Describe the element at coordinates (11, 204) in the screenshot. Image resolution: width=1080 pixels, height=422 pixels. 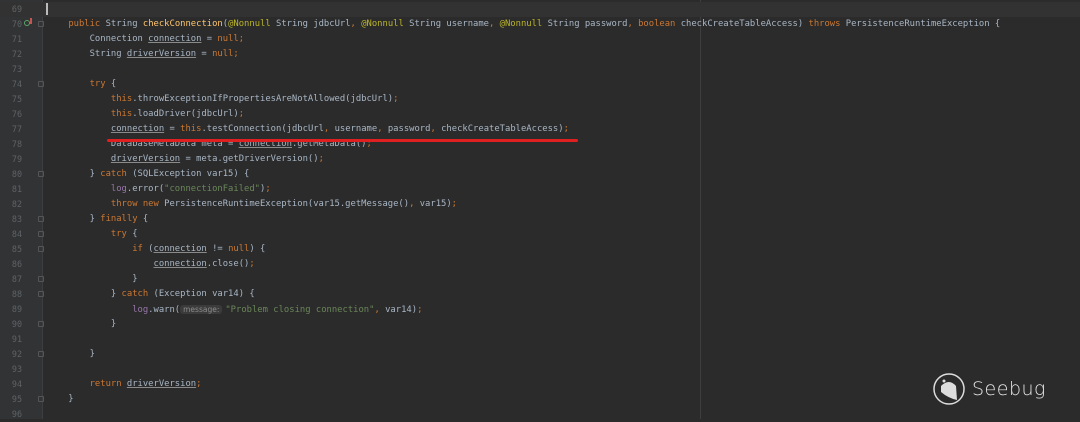
I see `line-number: 82` at that location.